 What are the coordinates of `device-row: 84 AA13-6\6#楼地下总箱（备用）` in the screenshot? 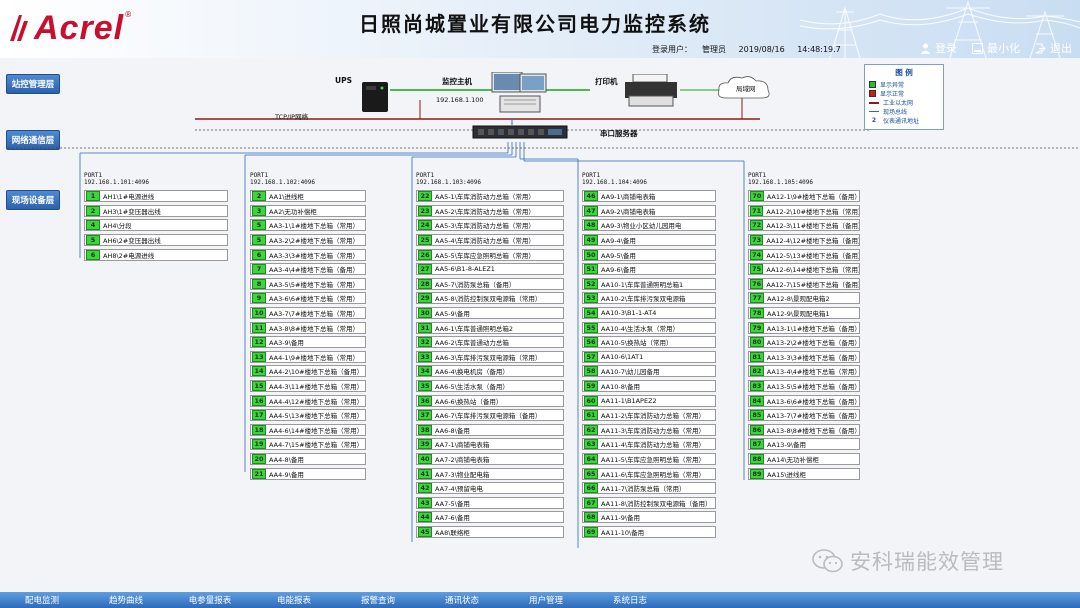 It's located at (804, 400).